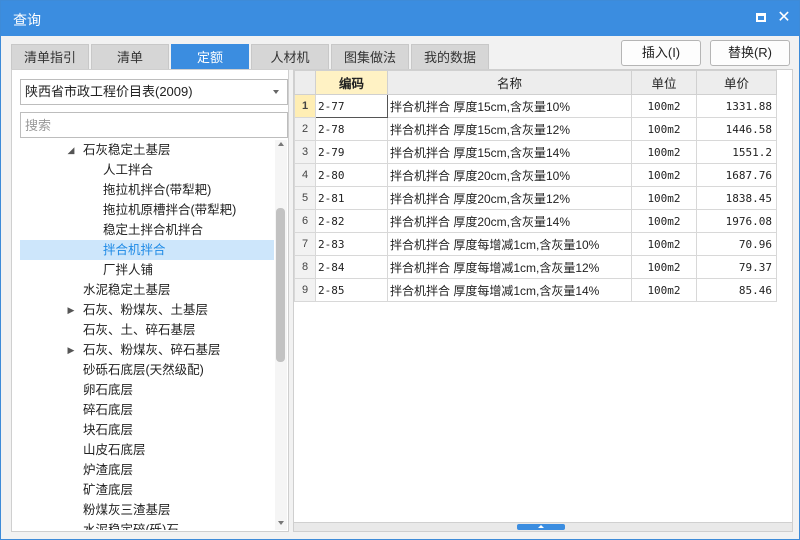 This screenshot has width=800, height=540. What do you see at coordinates (736, 106) in the screenshot?
I see `price-cell: 1331.88` at bounding box center [736, 106].